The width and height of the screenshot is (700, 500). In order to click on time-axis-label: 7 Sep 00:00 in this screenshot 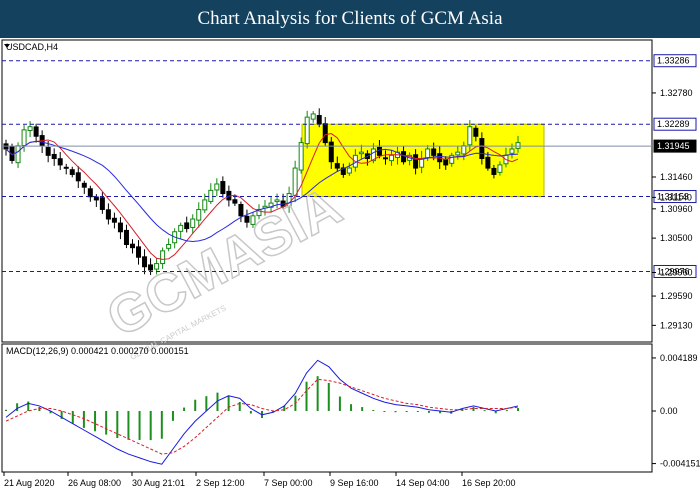, I will do `click(288, 483)`.